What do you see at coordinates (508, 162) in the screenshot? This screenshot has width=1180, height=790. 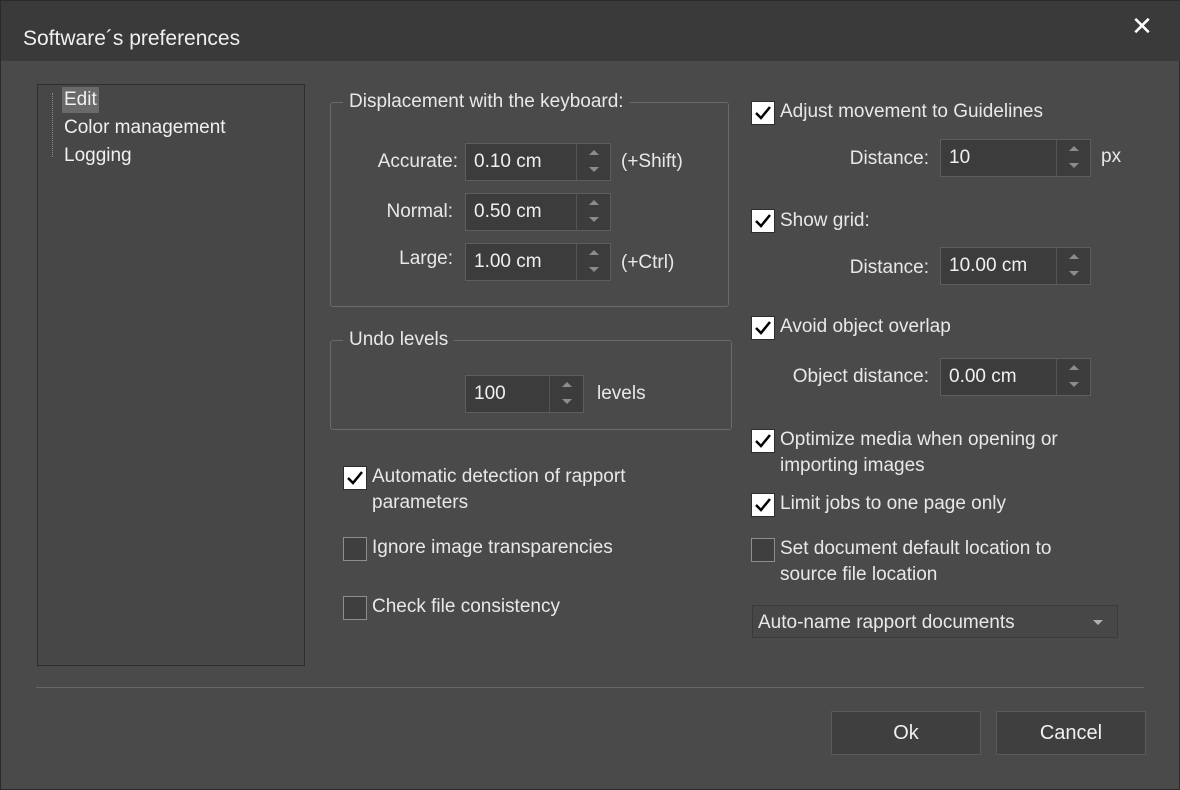 I see `accurate-value: 0.10 cm` at bounding box center [508, 162].